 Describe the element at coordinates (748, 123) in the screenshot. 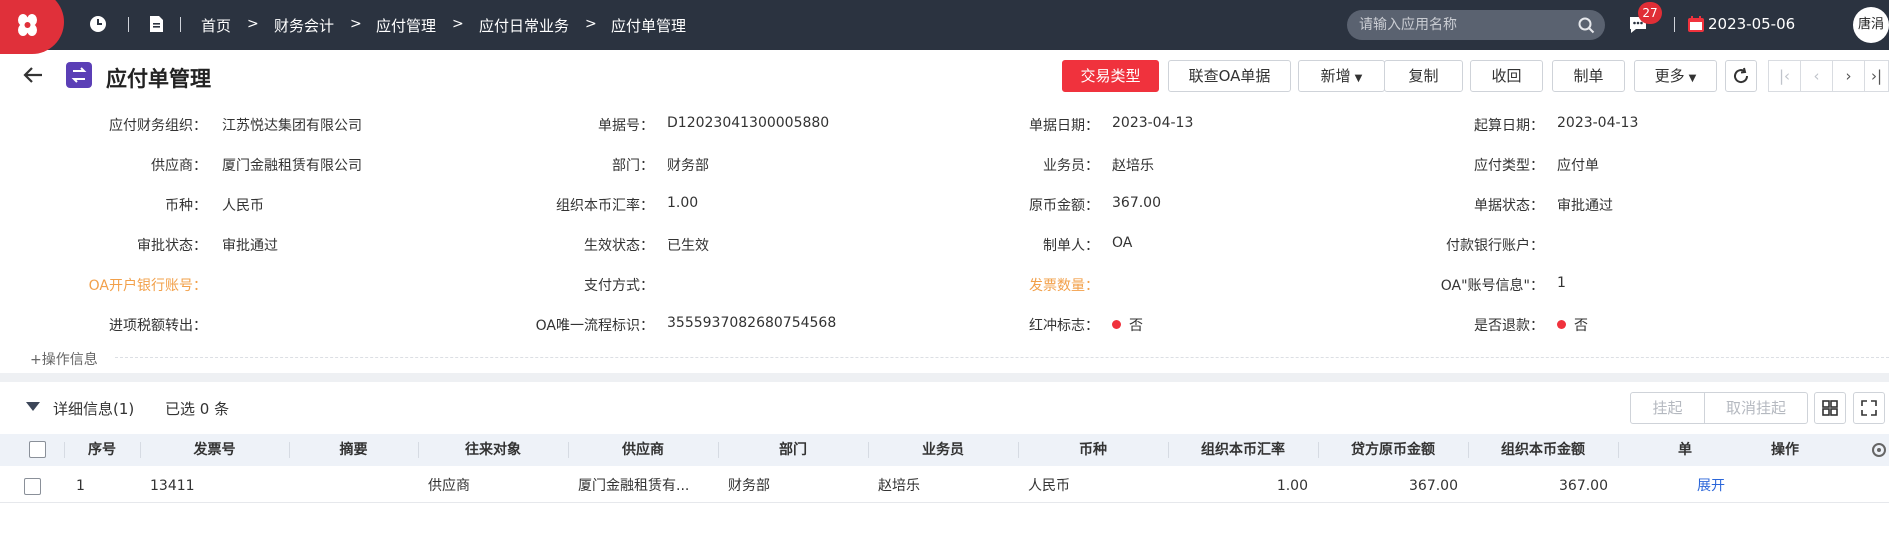

I see `billno-value: D12023041300005880` at that location.